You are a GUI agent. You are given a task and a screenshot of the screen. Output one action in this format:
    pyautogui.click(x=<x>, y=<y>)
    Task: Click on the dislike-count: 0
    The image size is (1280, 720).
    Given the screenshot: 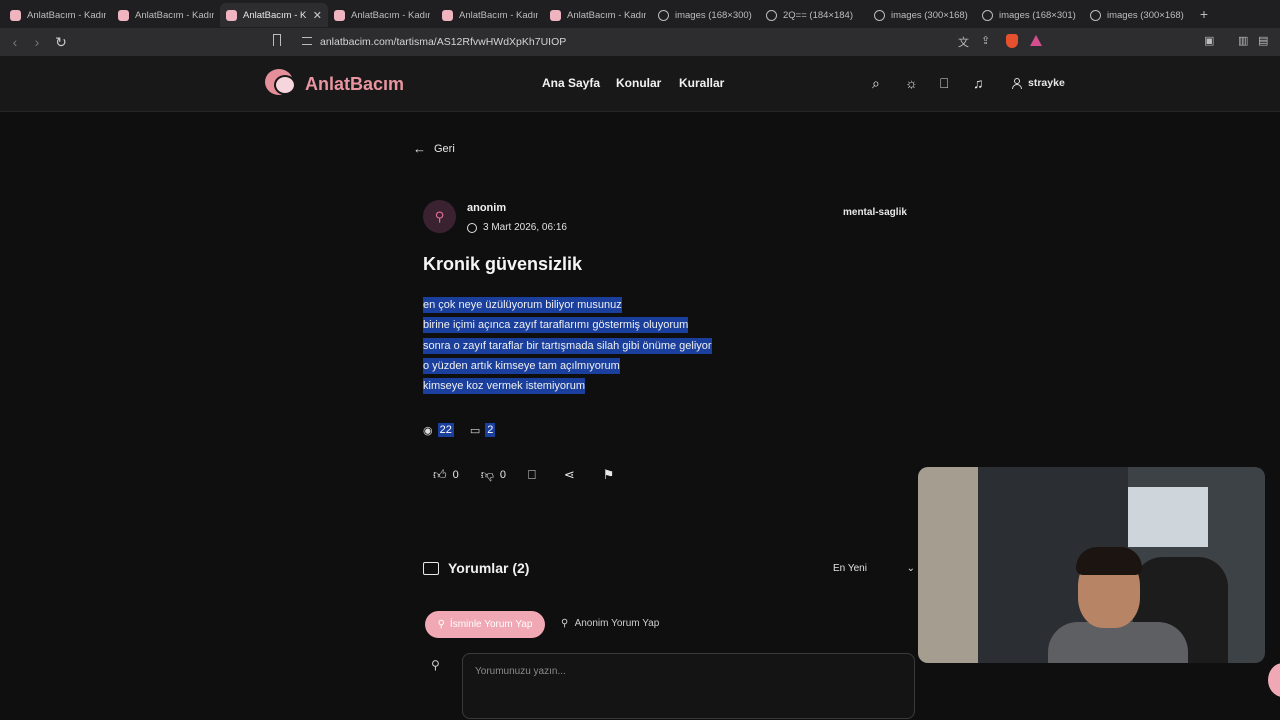 What is the action you would take?
    pyautogui.click(x=503, y=475)
    